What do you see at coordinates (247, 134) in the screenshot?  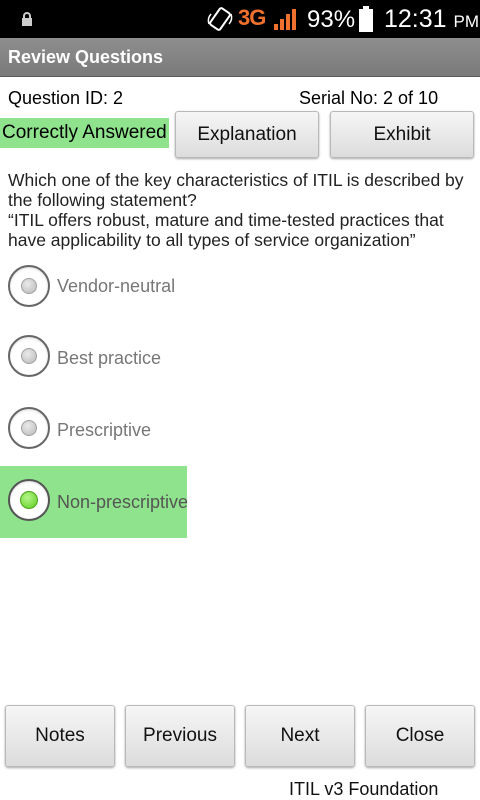 I see `explanation-button: Explanation` at bounding box center [247, 134].